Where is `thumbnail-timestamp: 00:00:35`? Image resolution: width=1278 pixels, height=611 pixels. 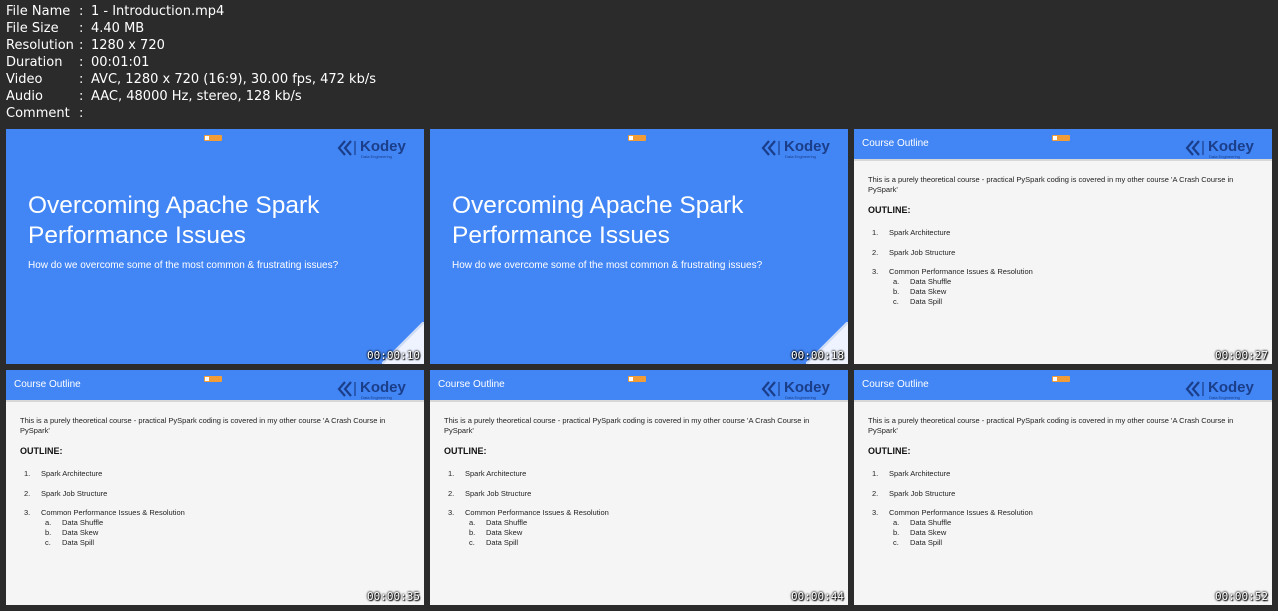 thumbnail-timestamp: 00:00:35 is located at coordinates (393, 596).